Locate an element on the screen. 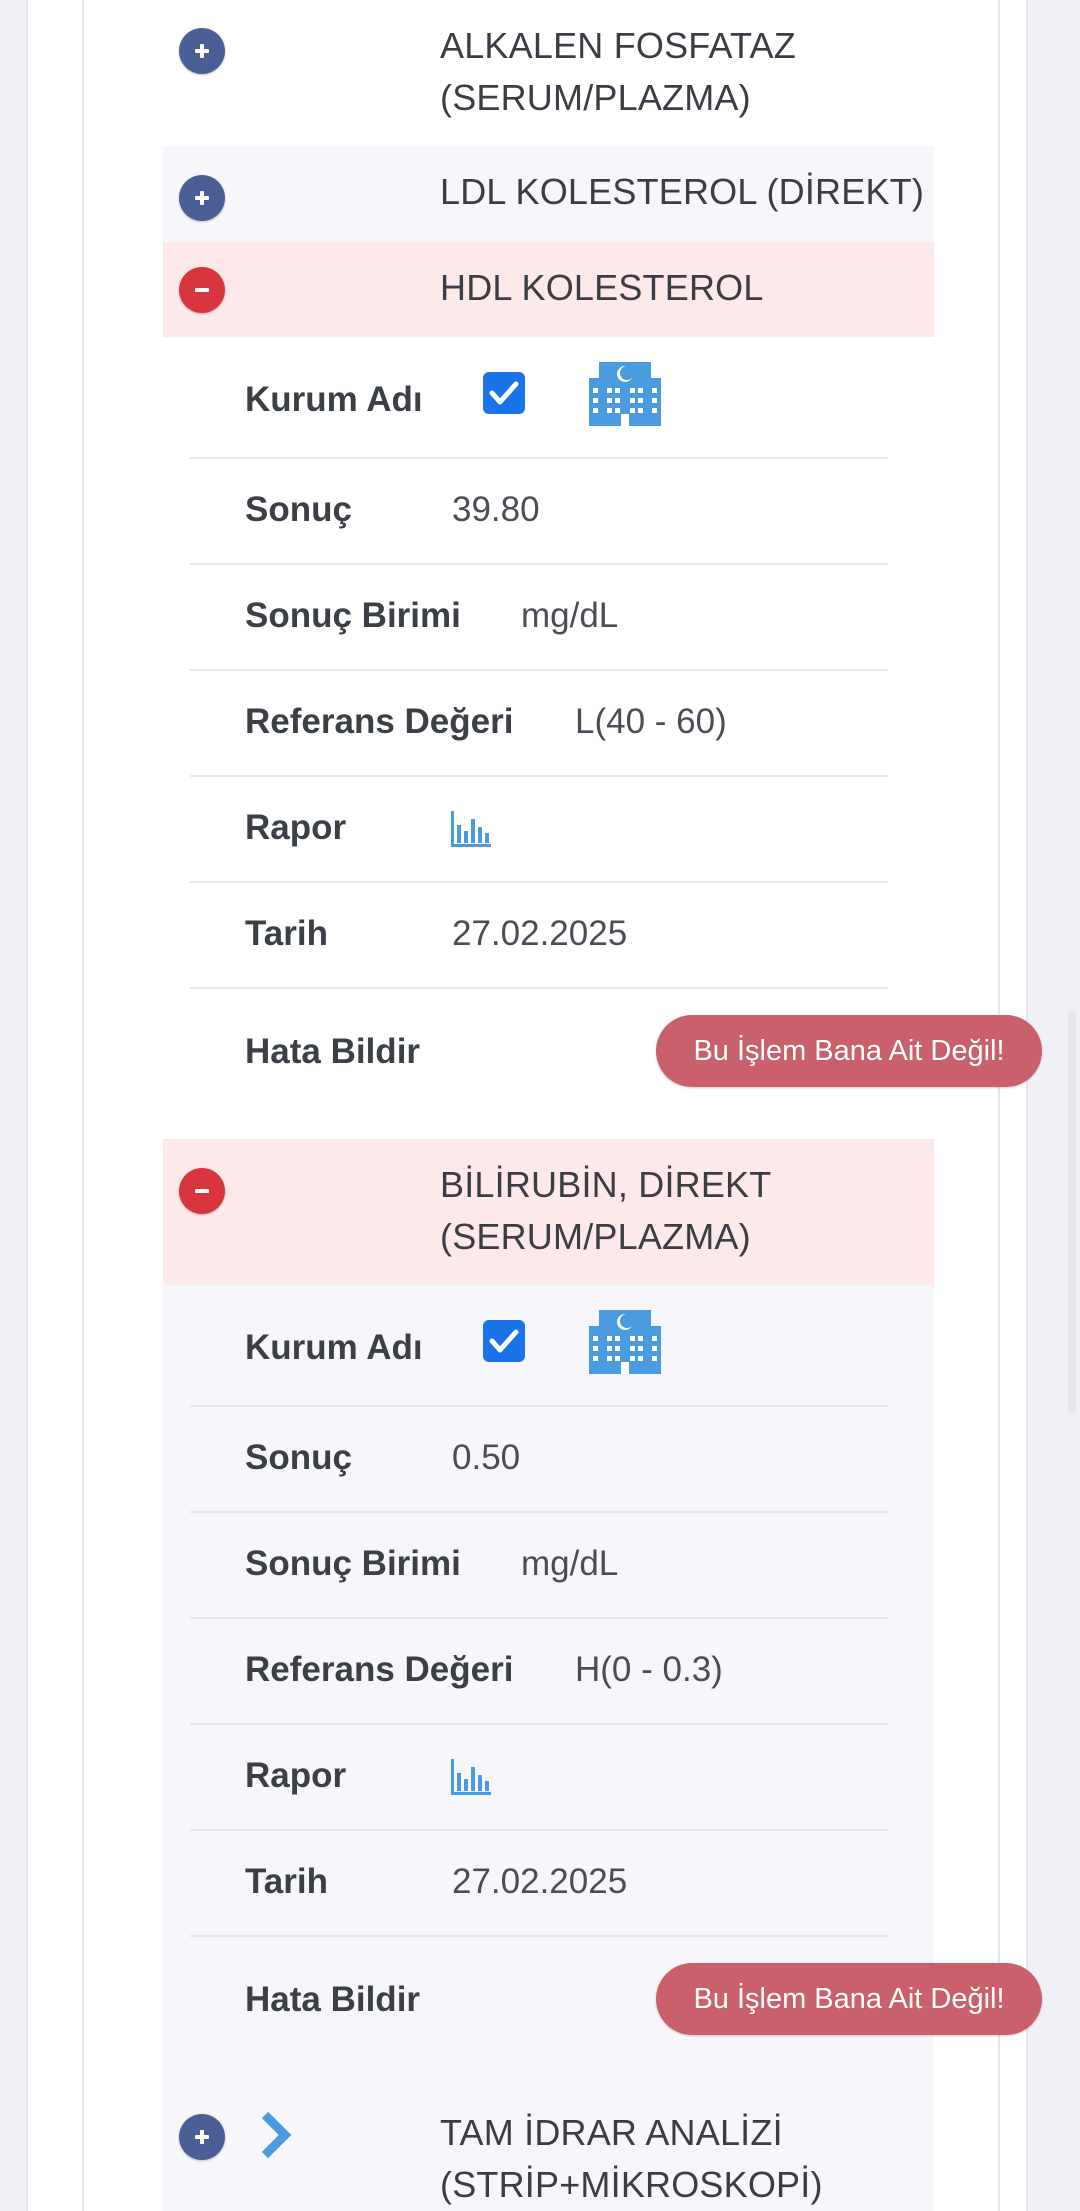 The image size is (1080, 2211). test-name-line1: BİLİRUBİN, DİREKT is located at coordinates (606, 1184).